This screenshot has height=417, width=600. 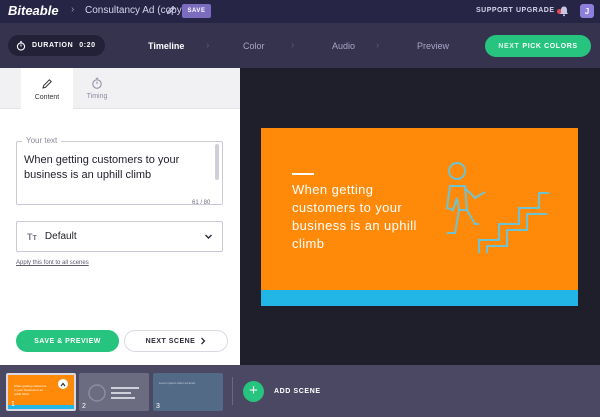 What do you see at coordinates (119, 236) in the screenshot?
I see `font-select: Tт Default` at bounding box center [119, 236].